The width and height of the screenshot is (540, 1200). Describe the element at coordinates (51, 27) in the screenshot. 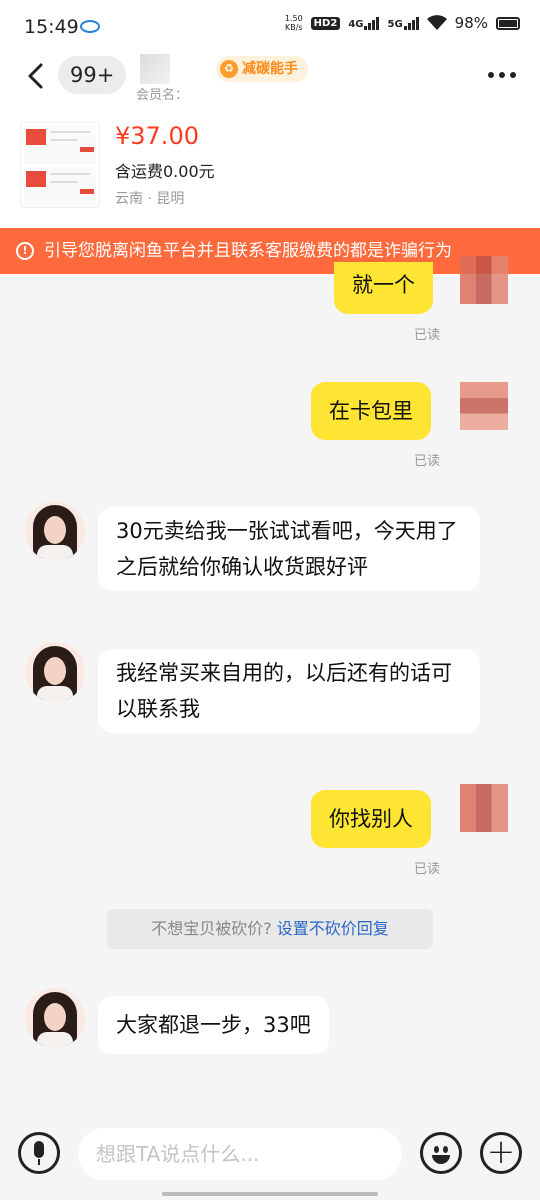

I see `status-time: 15:49` at that location.